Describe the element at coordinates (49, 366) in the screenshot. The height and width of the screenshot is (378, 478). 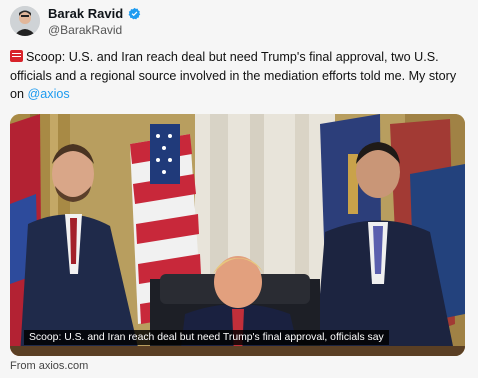
I see `link-source: From axios.com` at that location.